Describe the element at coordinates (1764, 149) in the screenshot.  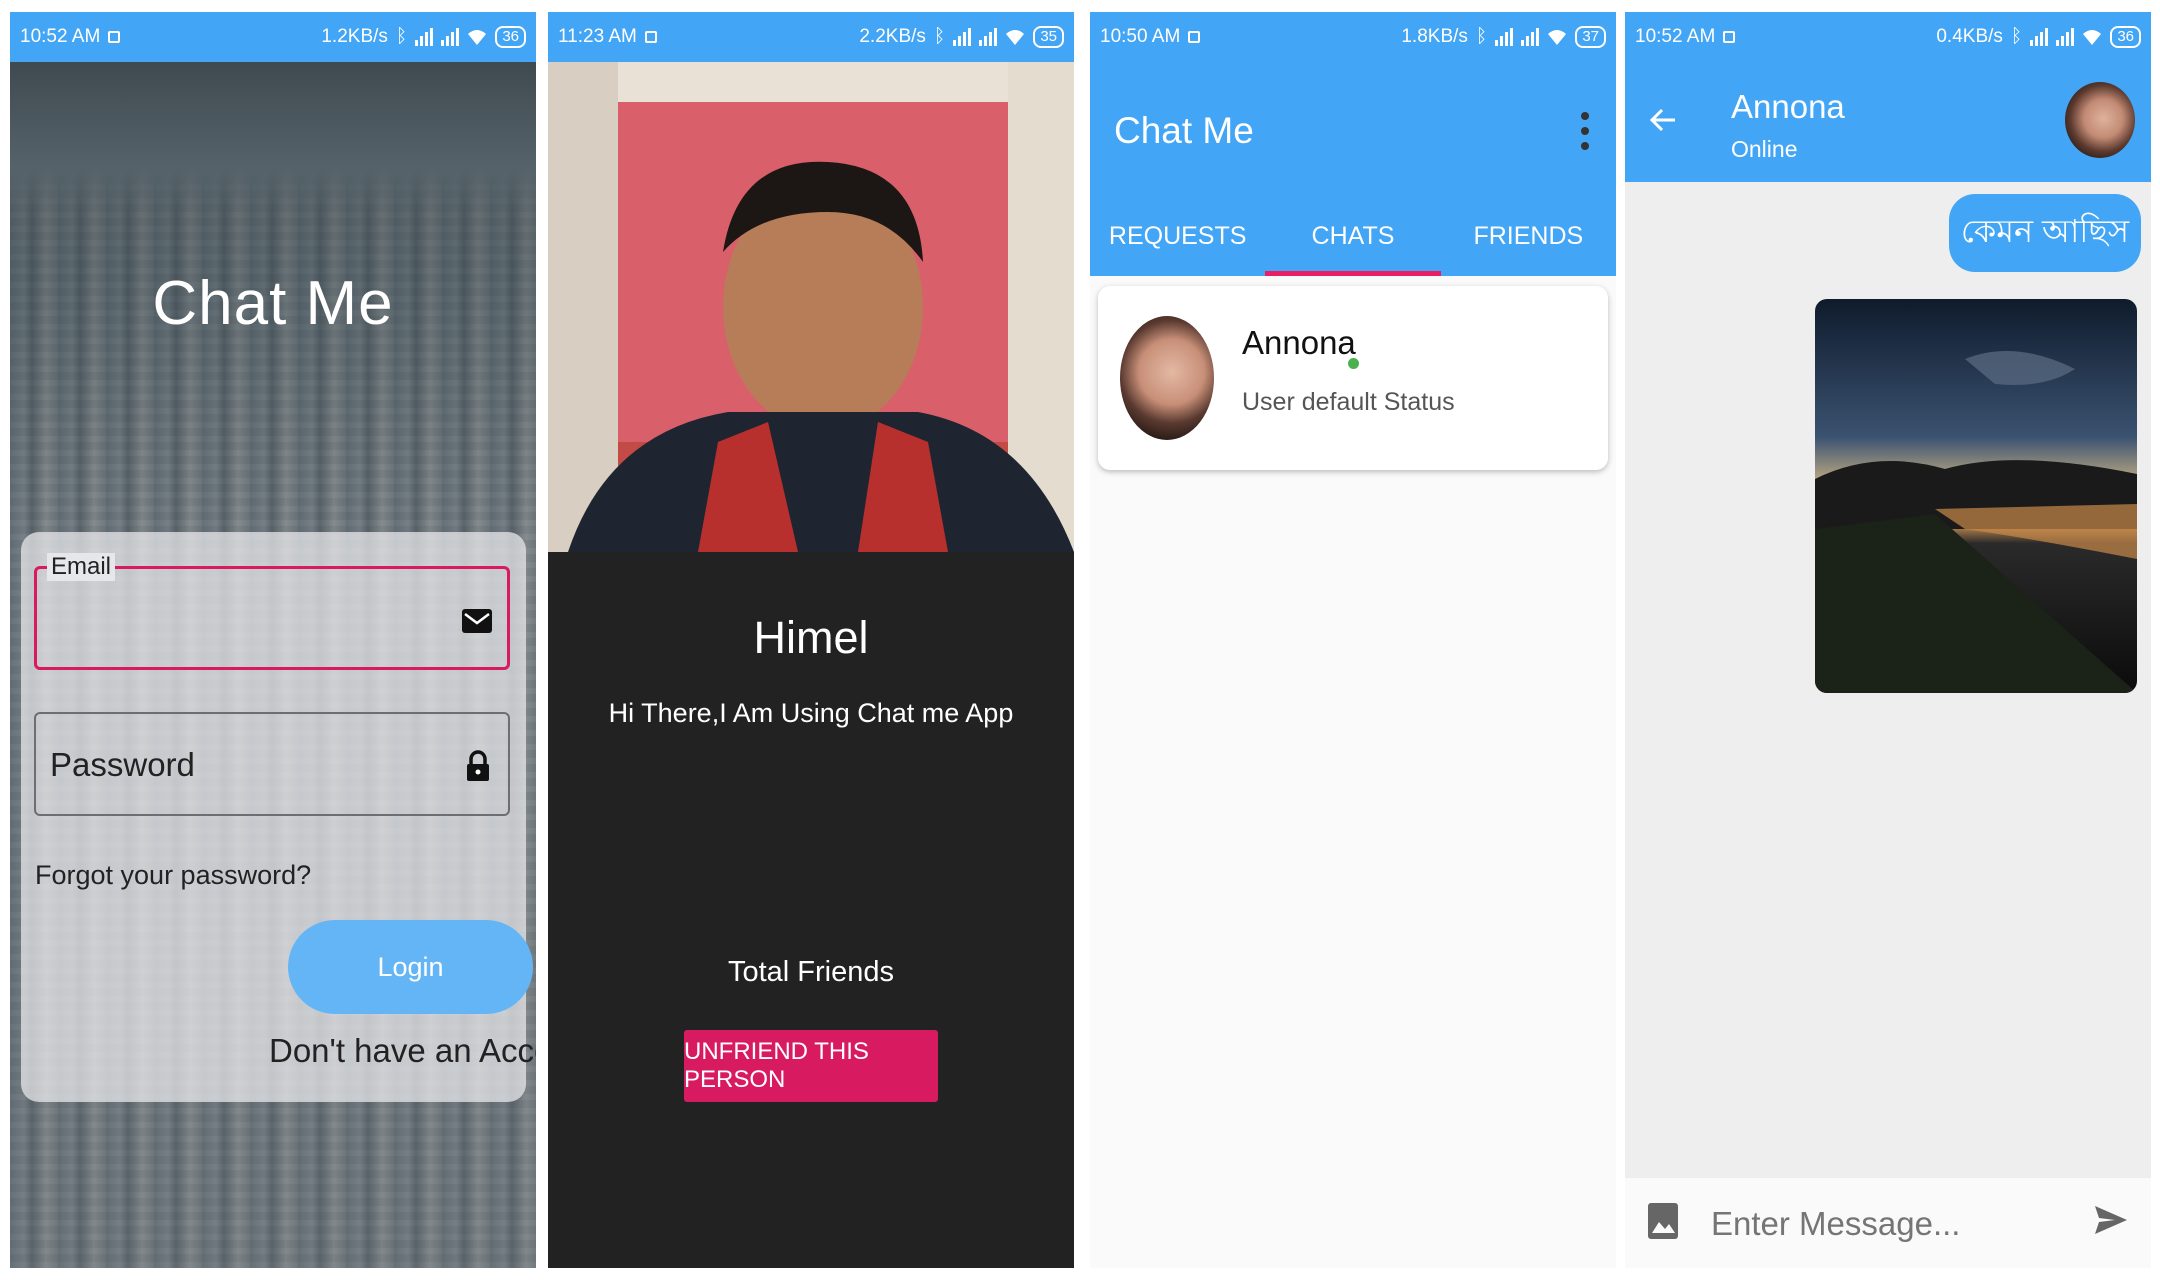
I see `presence-status: Online` at that location.